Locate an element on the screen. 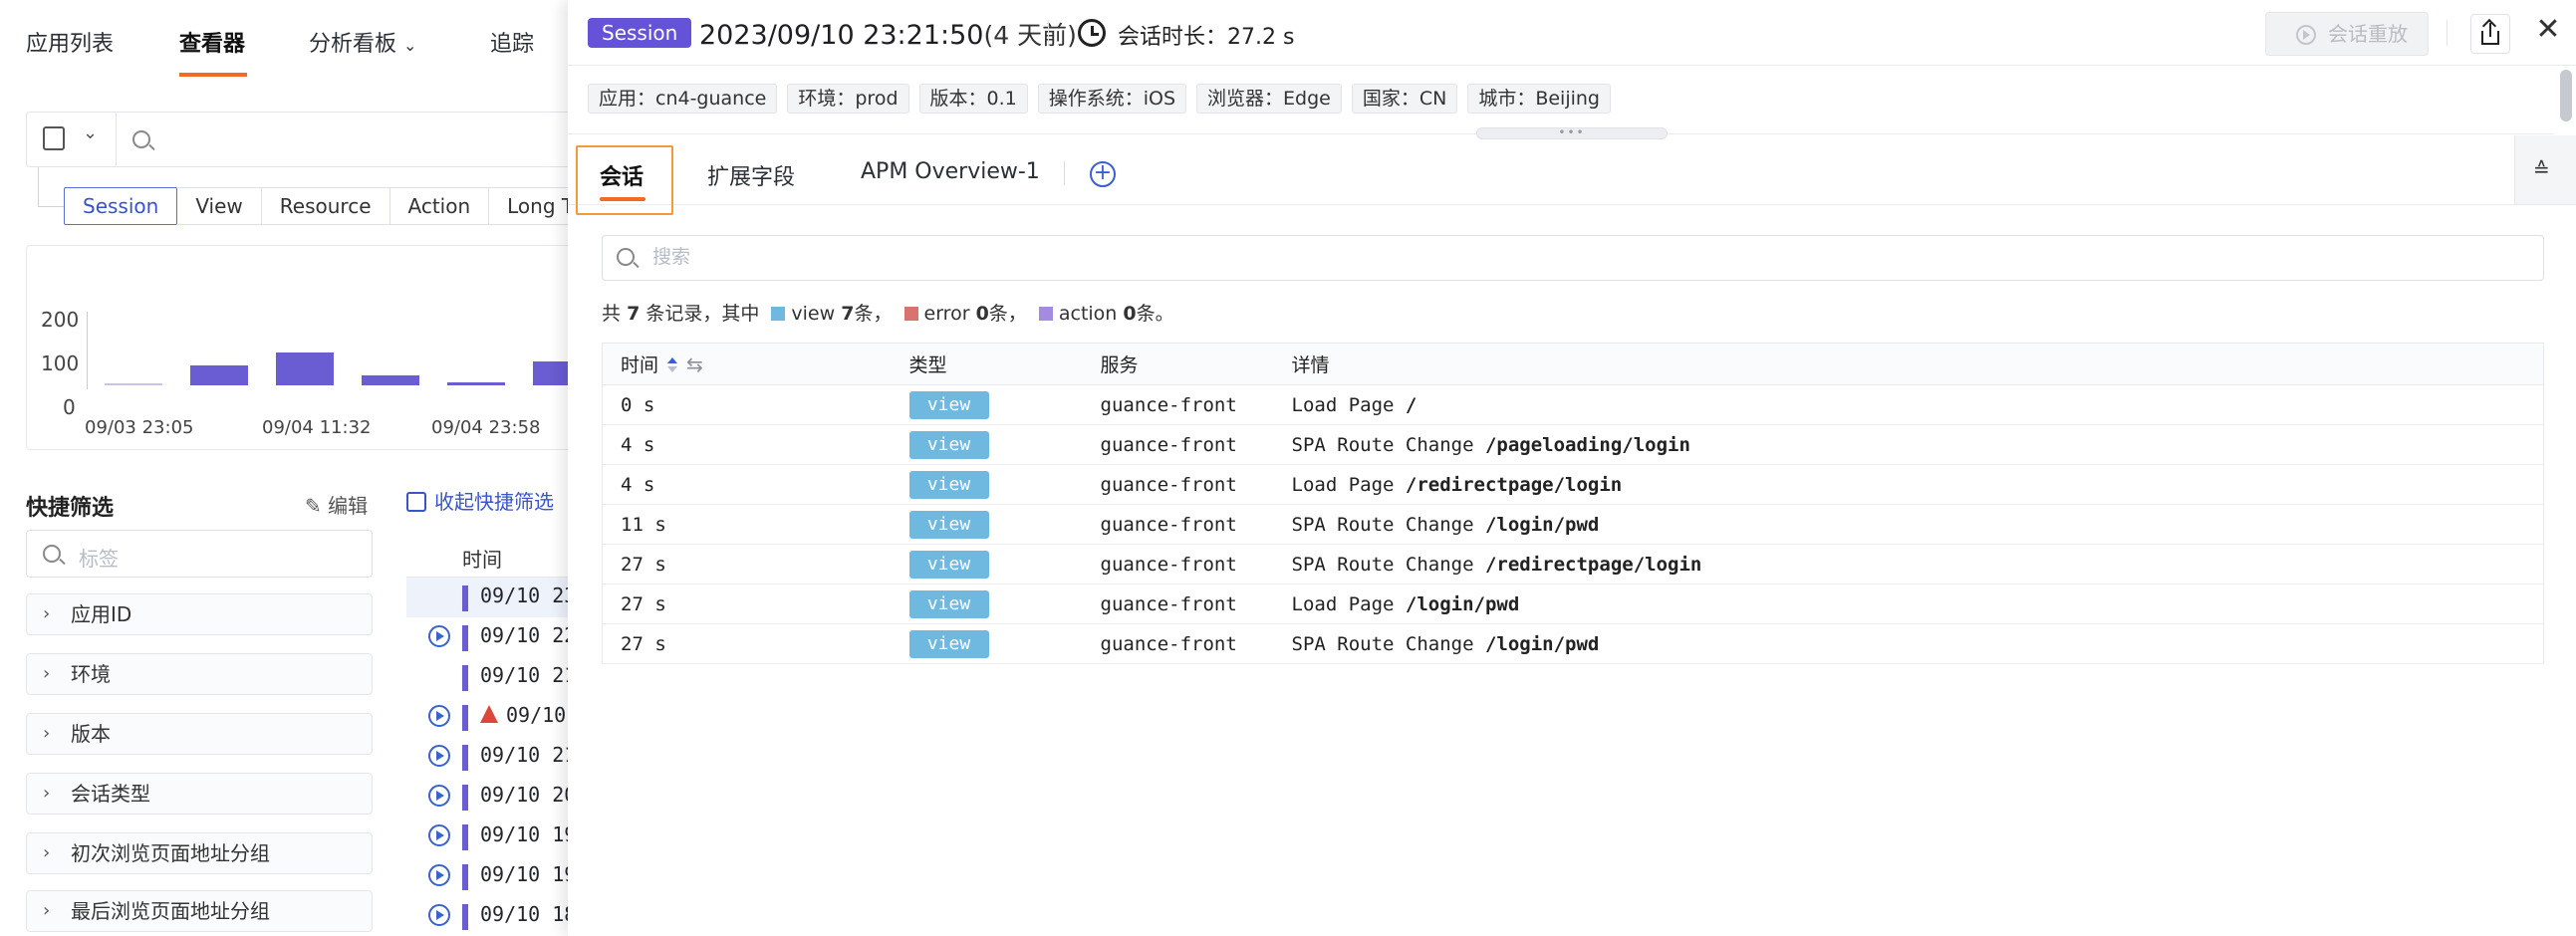 The image size is (2576, 936). x-tick: 09/04 11:32 is located at coordinates (317, 427).